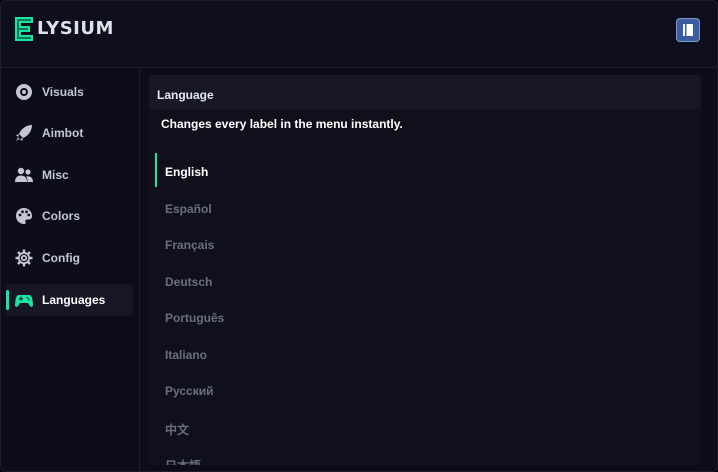  What do you see at coordinates (24, 133) in the screenshot?
I see `rocket-icon` at bounding box center [24, 133].